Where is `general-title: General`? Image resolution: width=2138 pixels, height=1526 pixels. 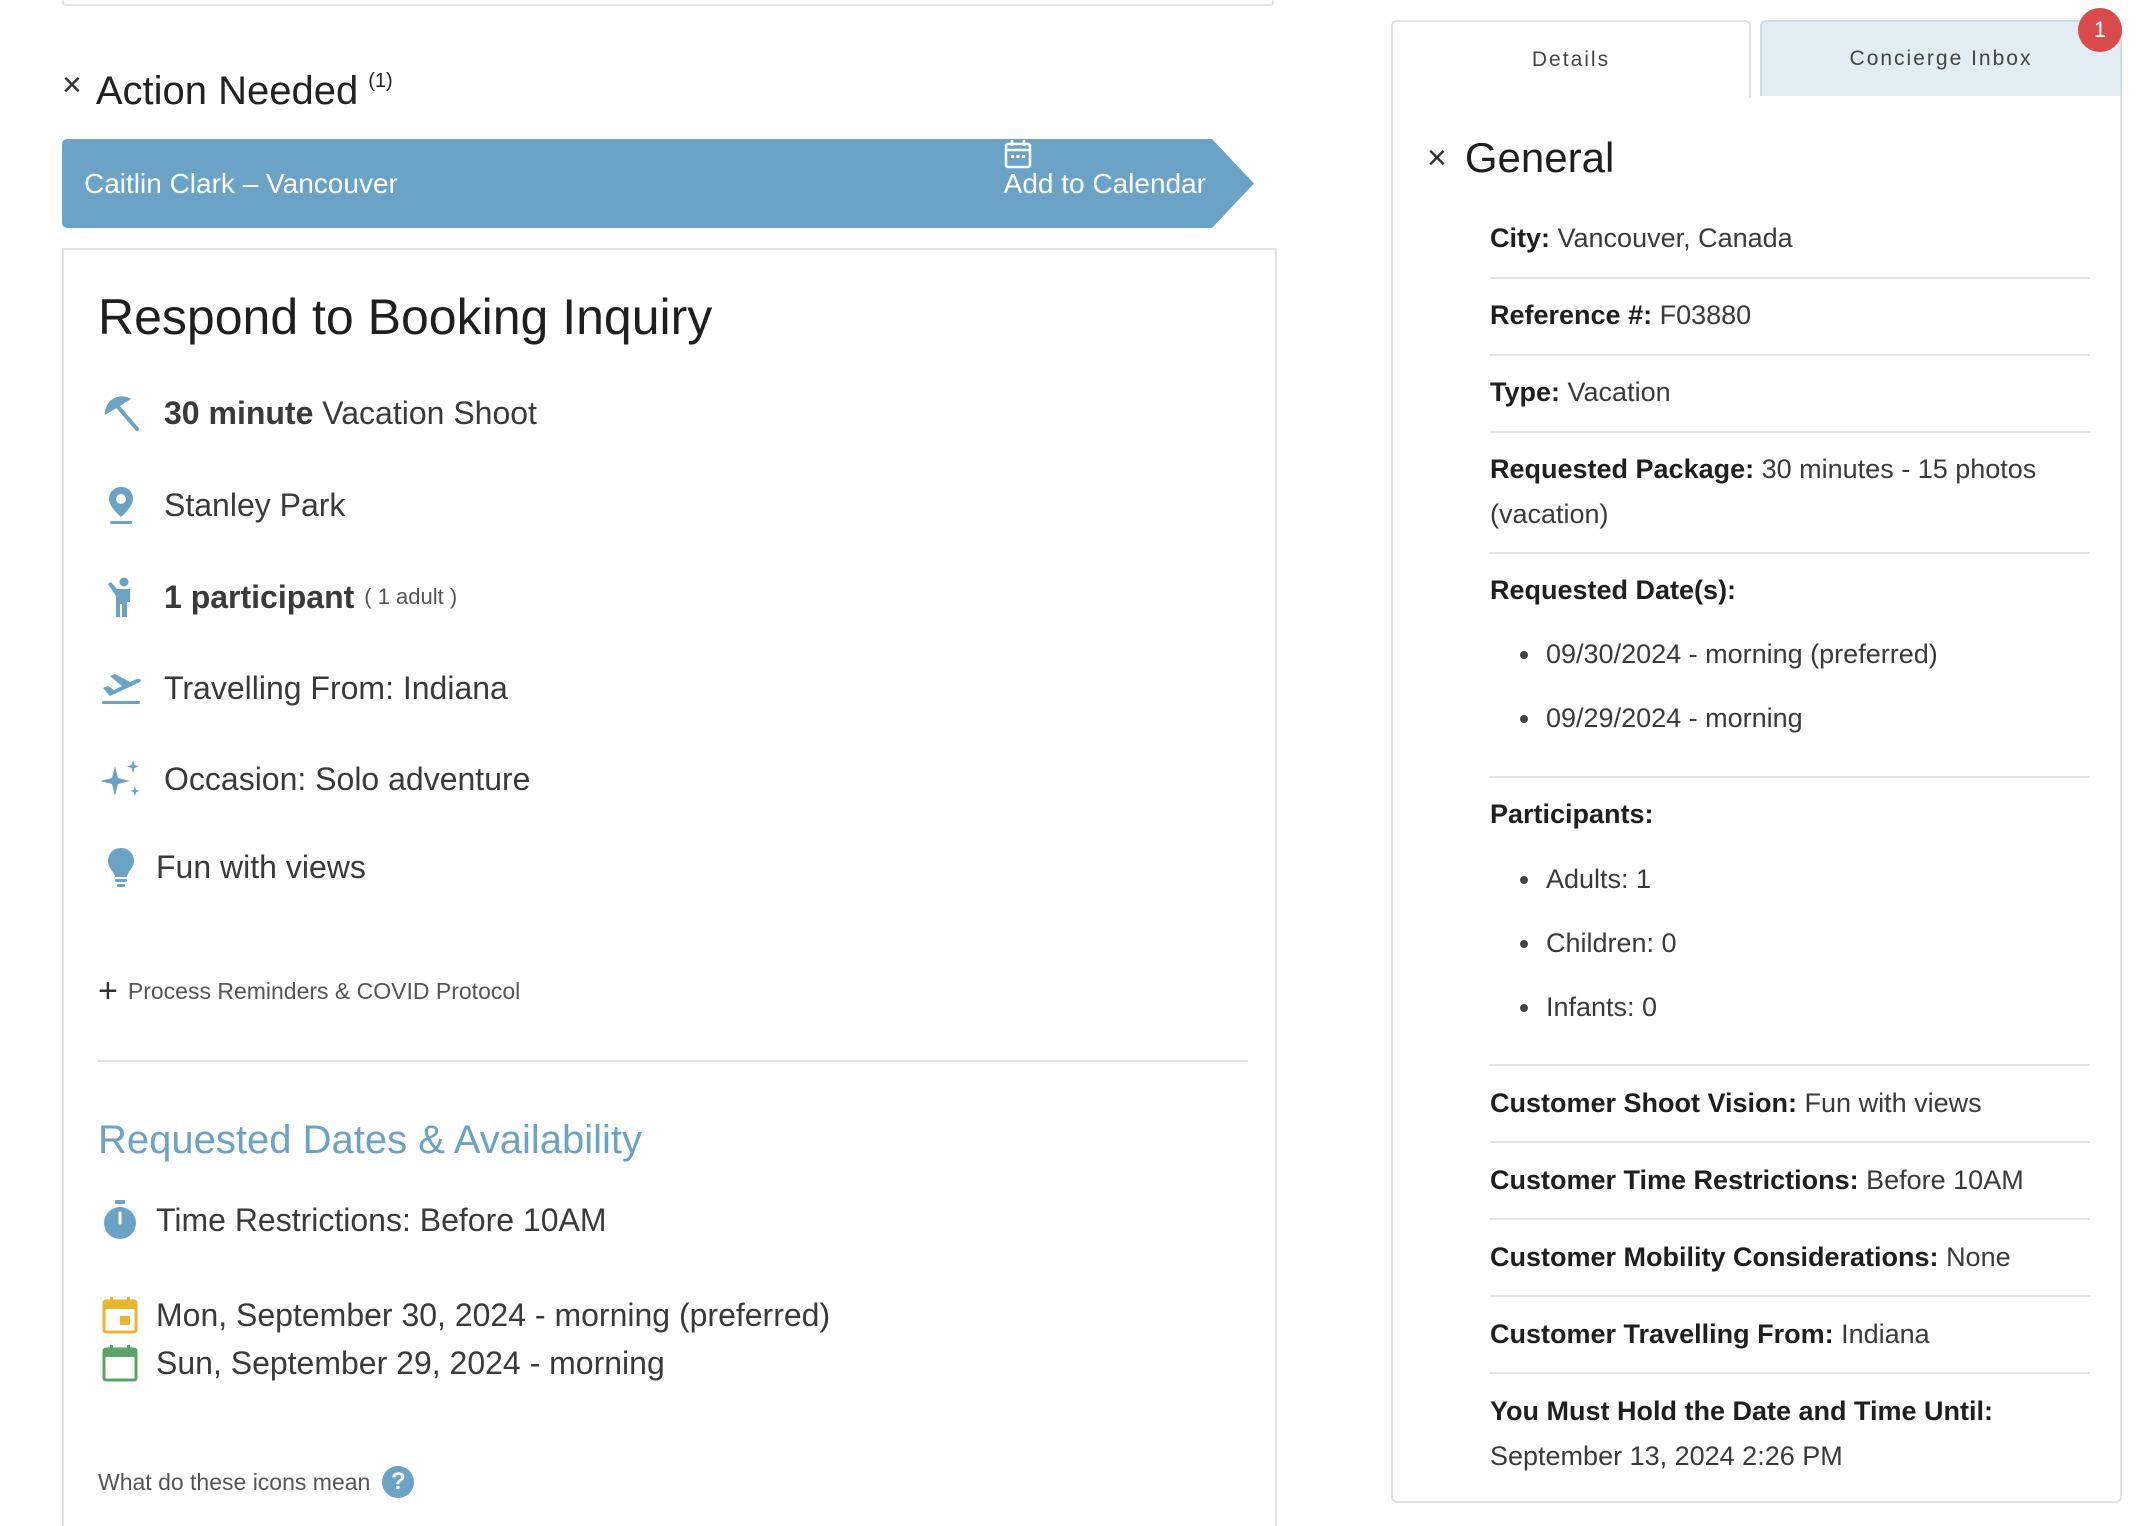
general-title: General is located at coordinates (1539, 157).